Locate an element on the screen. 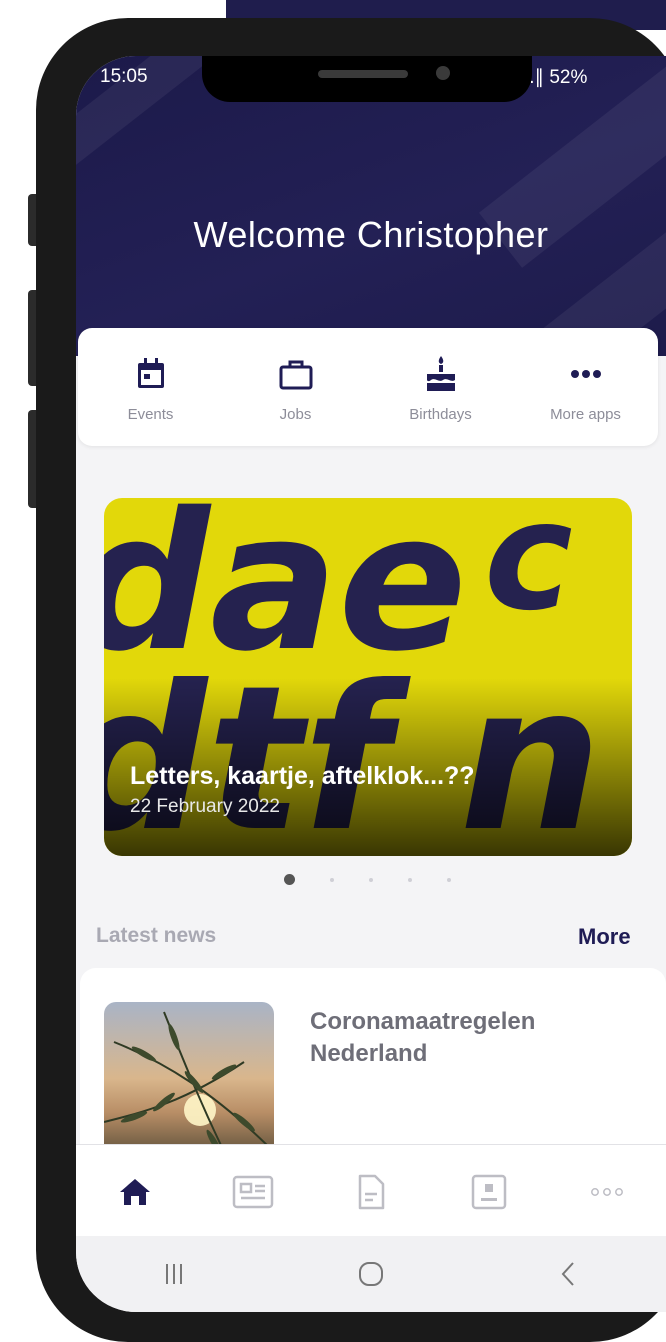 The height and width of the screenshot is (1342, 666). carousel-date: 22 February 2022 is located at coordinates (205, 806).